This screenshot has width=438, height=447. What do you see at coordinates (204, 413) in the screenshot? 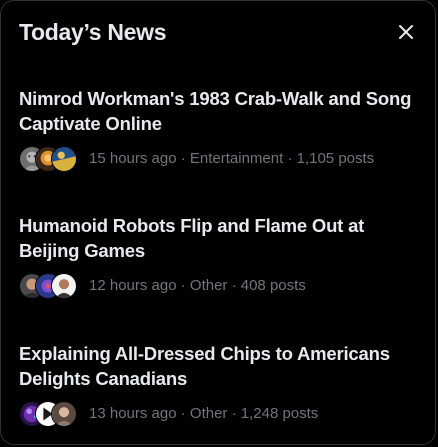
I see `story-meta-text: 13 hours ago · Other · 1,248 posts` at bounding box center [204, 413].